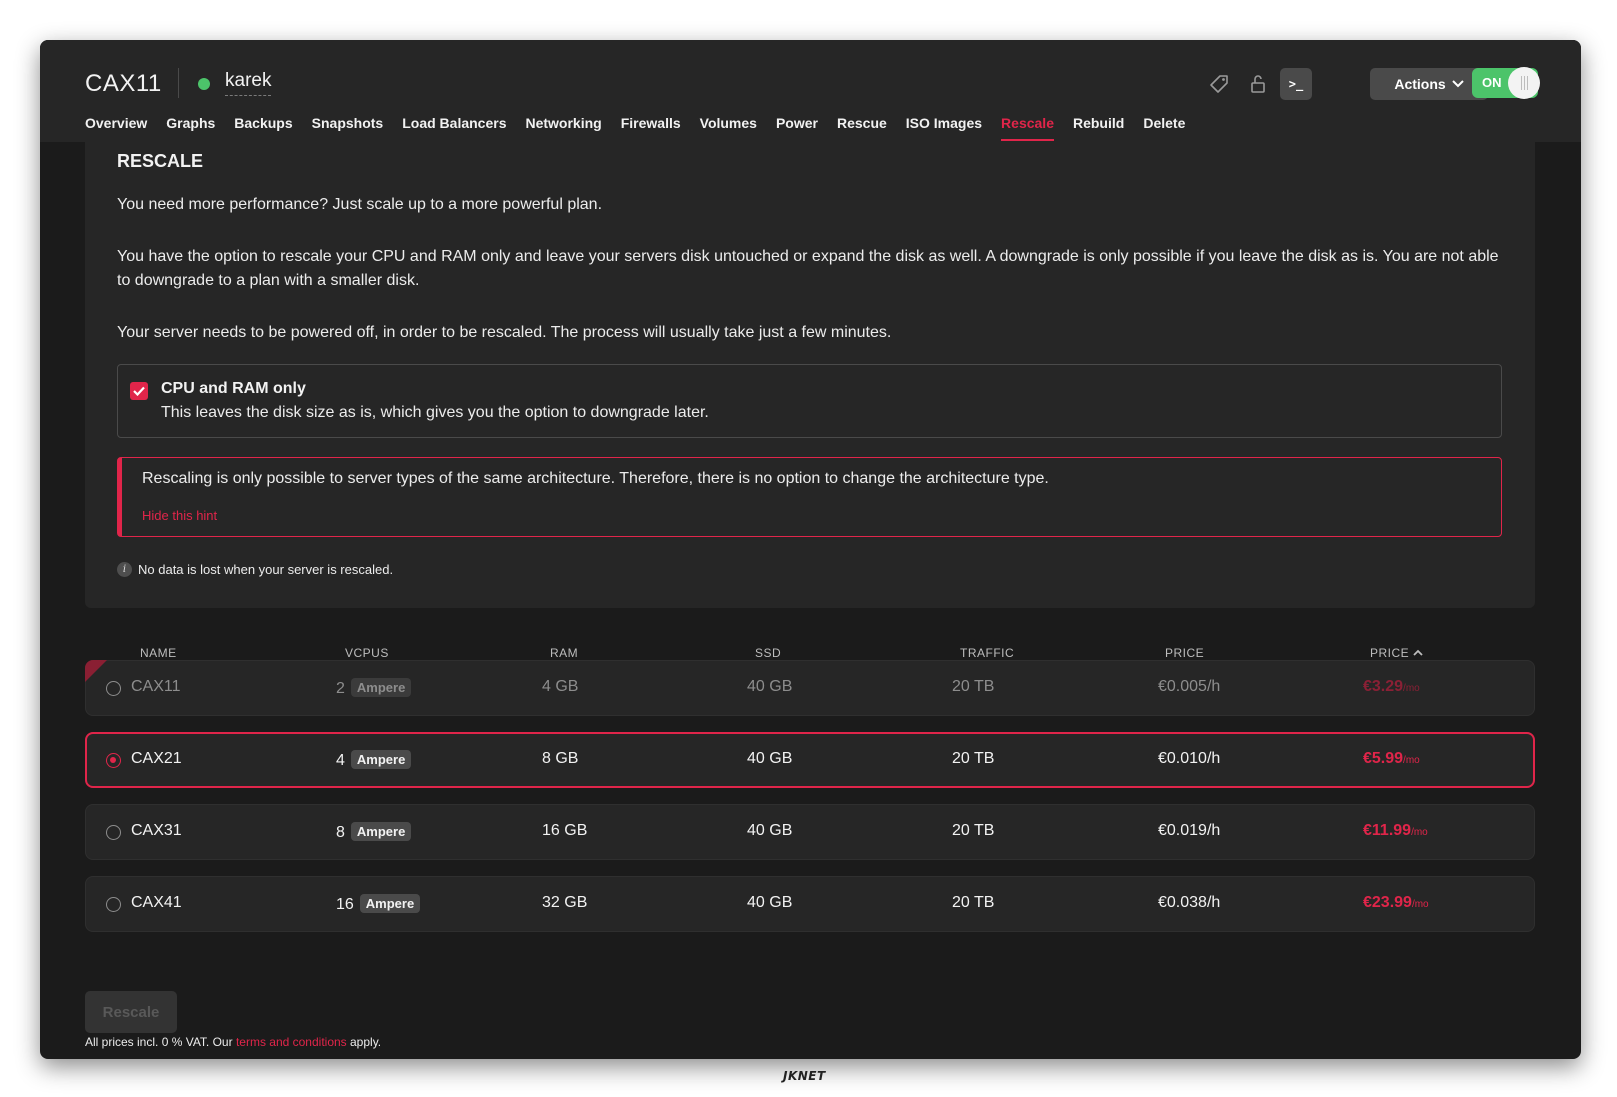 The image size is (1617, 1097). What do you see at coordinates (131, 1012) in the screenshot?
I see `rescale-button: Rescale` at bounding box center [131, 1012].